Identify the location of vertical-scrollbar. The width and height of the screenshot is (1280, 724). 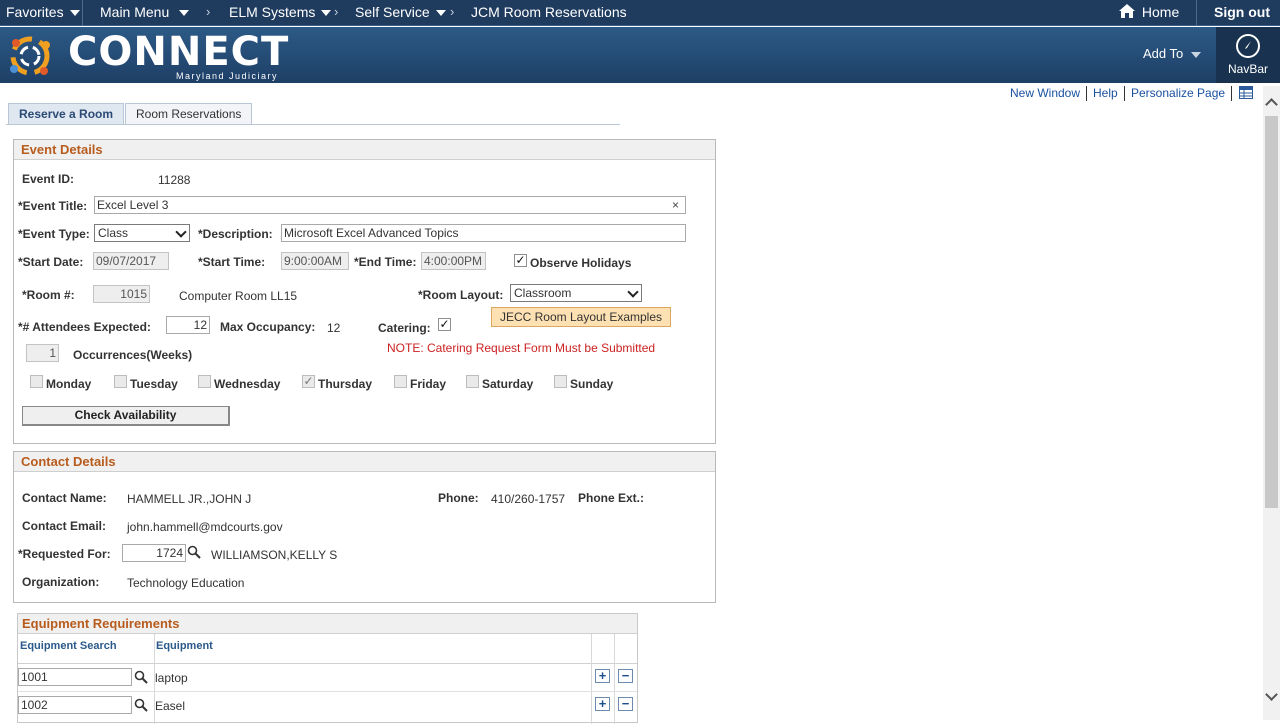
(1271, 403).